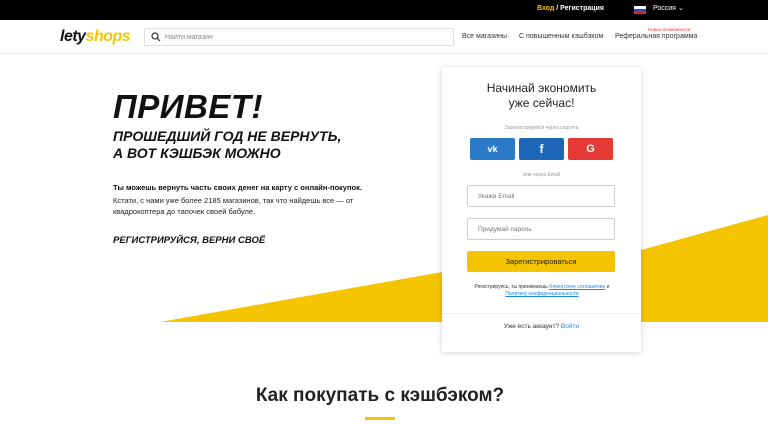 This screenshot has width=768, height=425. I want to click on section-title-how-to-shop: Как покупать с кэшбэком?, so click(380, 395).